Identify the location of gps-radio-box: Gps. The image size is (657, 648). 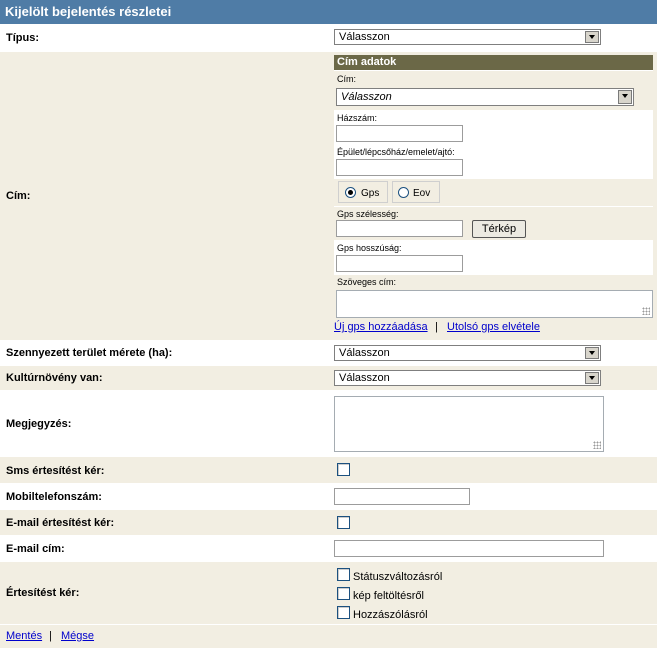
(363, 192).